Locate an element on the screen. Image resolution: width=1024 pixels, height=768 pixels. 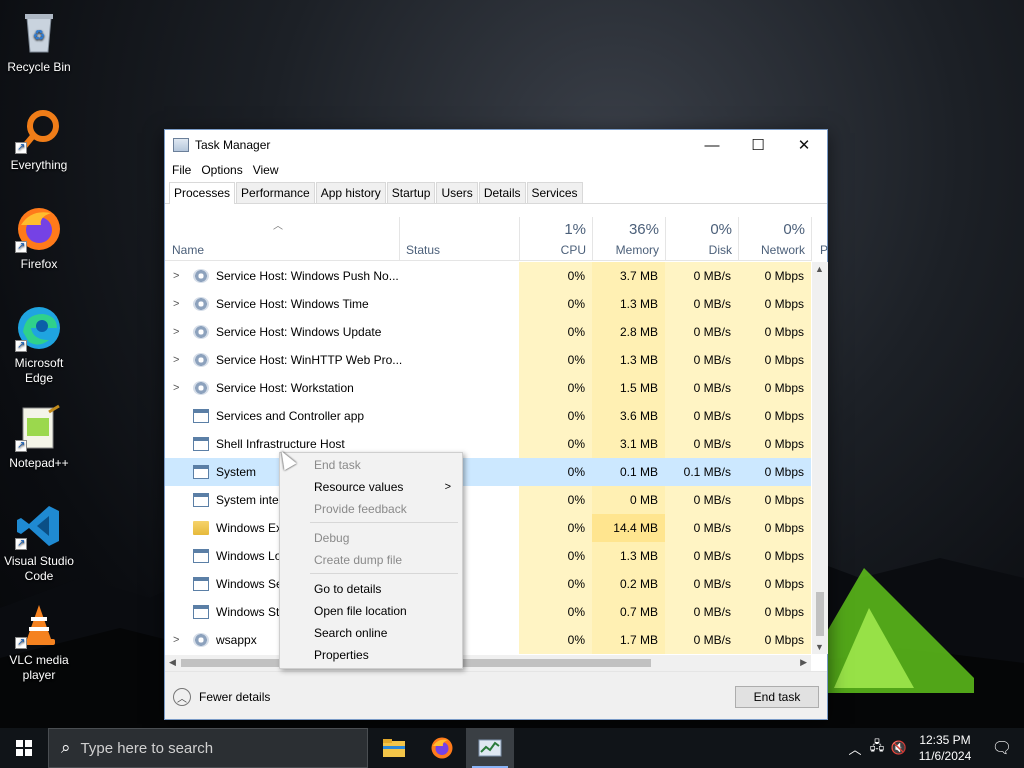
app-window-icon is located at coordinates (201, 556).